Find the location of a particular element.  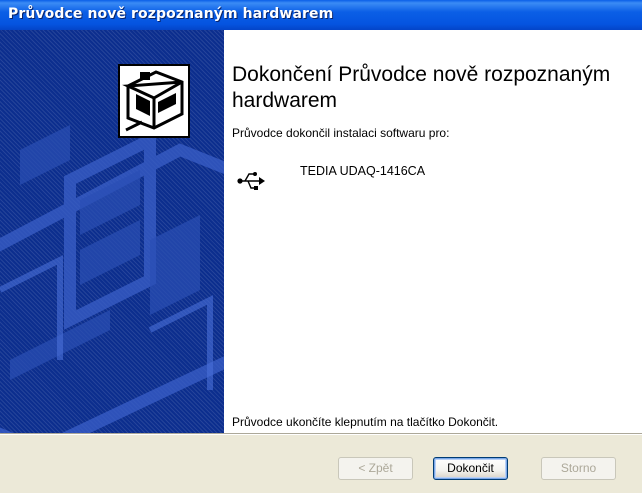

back-button: < Zpět is located at coordinates (375, 468).